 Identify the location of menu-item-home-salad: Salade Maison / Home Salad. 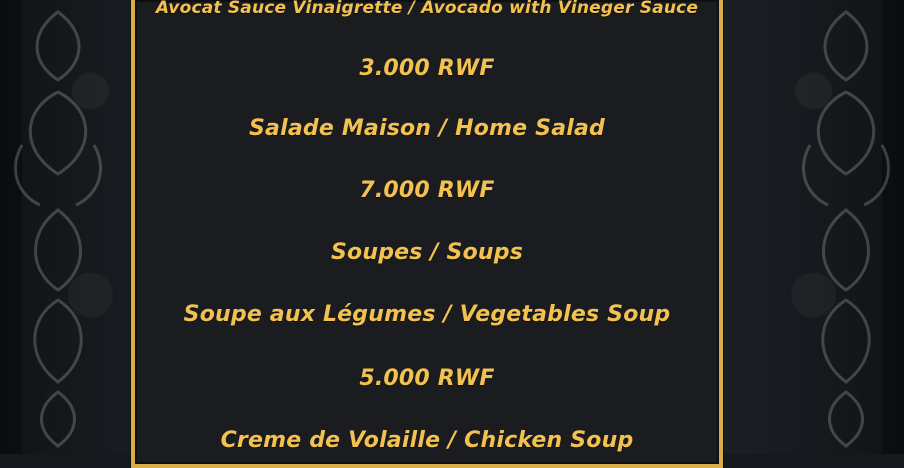
(427, 128).